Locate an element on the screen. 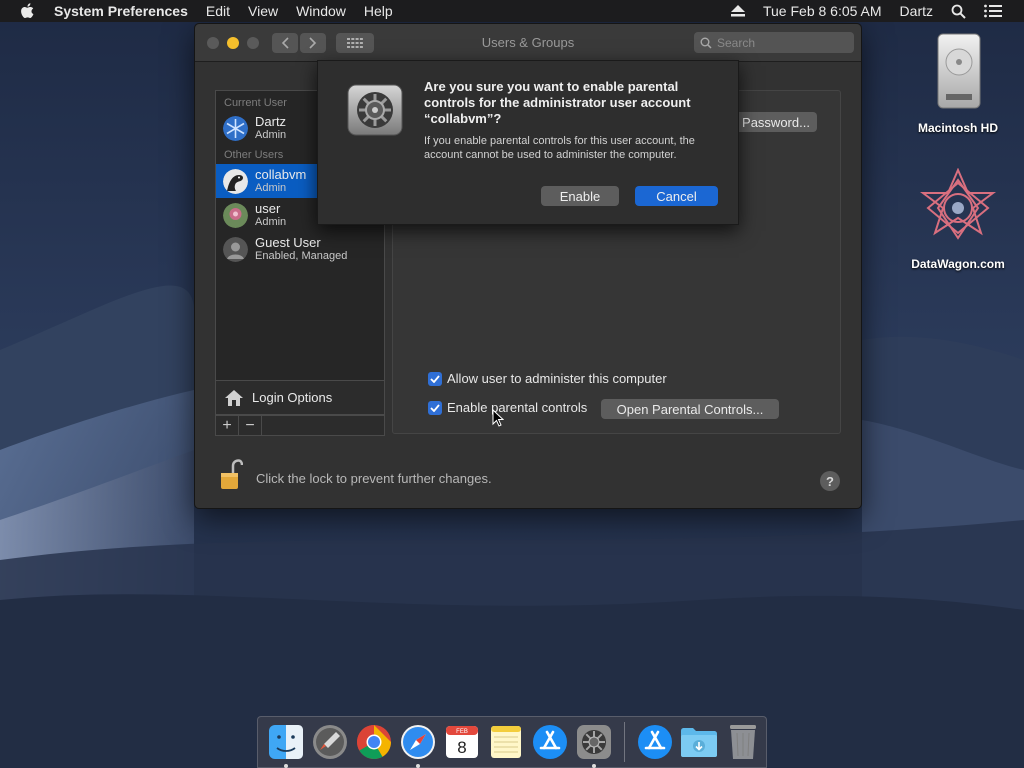 This screenshot has width=1024, height=768. launchpad-rocket-icon is located at coordinates (330, 742).